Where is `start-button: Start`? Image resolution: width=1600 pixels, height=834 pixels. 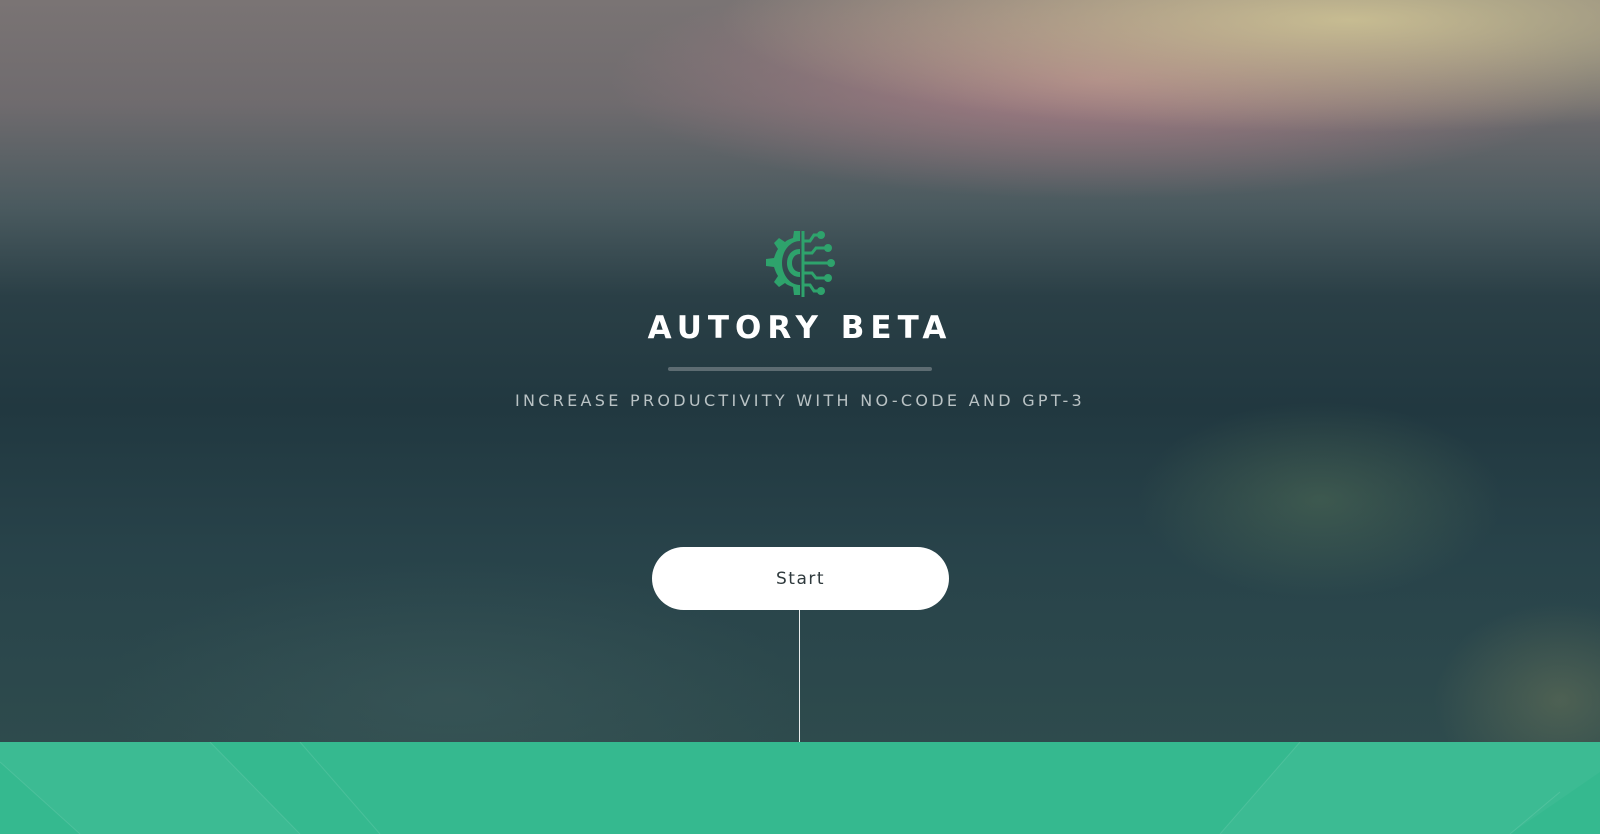 start-button: Start is located at coordinates (800, 578).